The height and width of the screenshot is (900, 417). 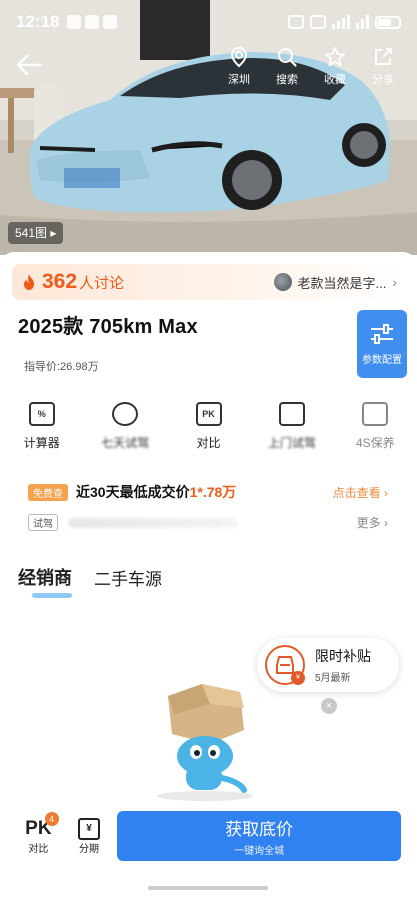 I want to click on tool-label: 计算器, so click(x=41, y=443).